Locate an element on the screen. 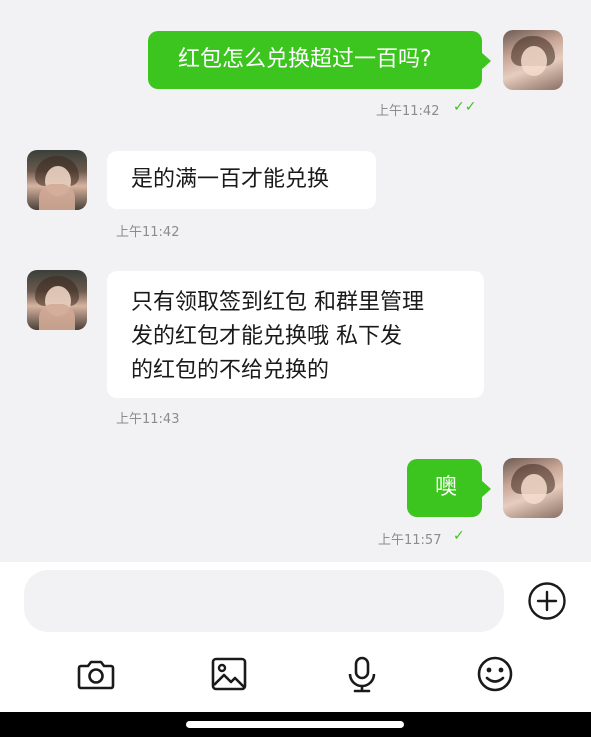 The image size is (591, 737). message-input is located at coordinates (264, 601).